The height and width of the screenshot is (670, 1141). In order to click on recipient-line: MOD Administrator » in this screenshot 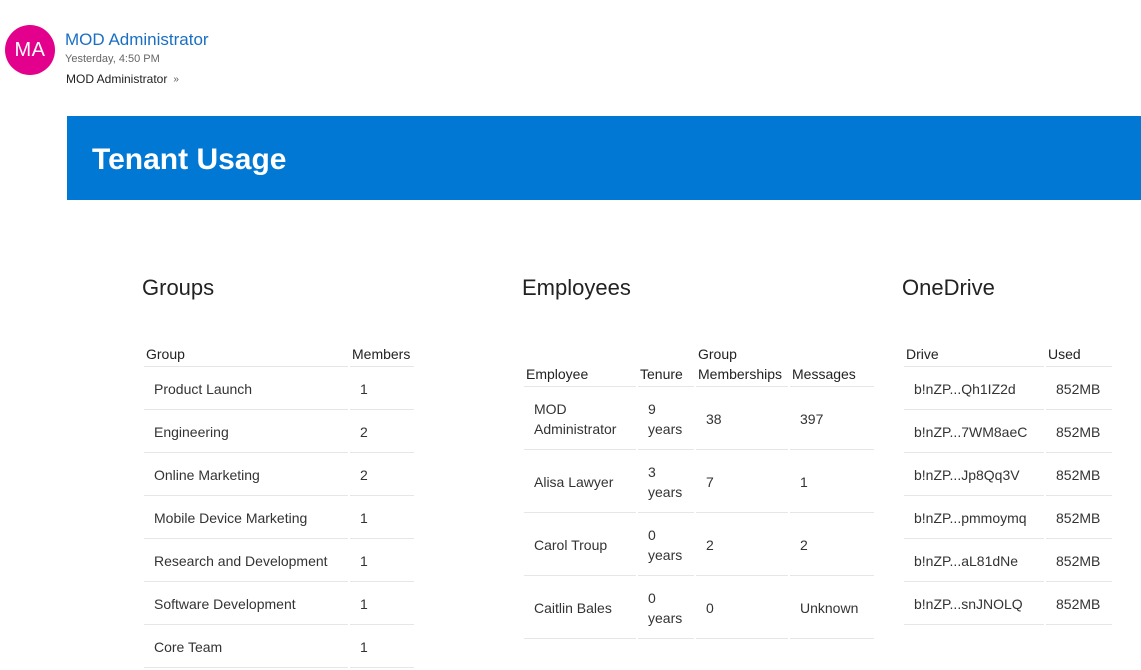, I will do `click(122, 79)`.